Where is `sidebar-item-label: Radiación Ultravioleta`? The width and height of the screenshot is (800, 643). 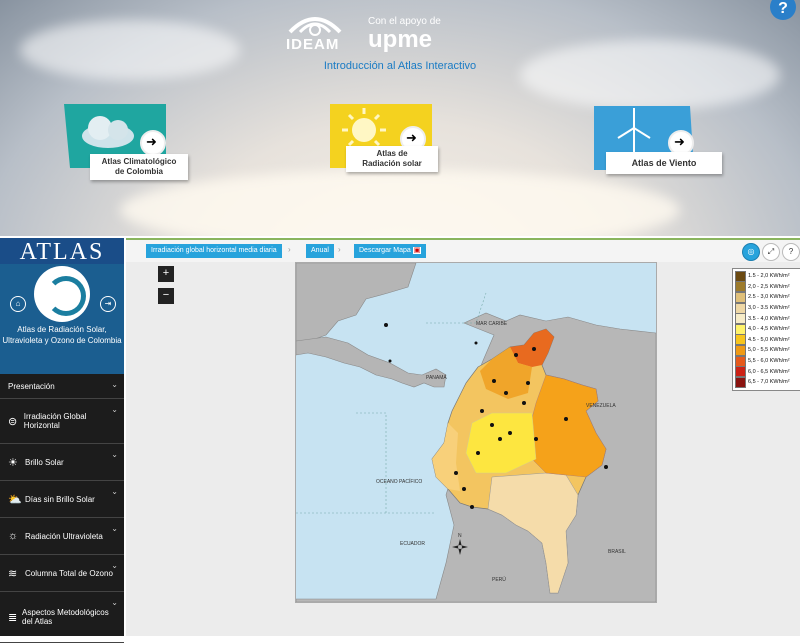
sidebar-item-label: Radiación Ultravioleta is located at coordinates (64, 536).